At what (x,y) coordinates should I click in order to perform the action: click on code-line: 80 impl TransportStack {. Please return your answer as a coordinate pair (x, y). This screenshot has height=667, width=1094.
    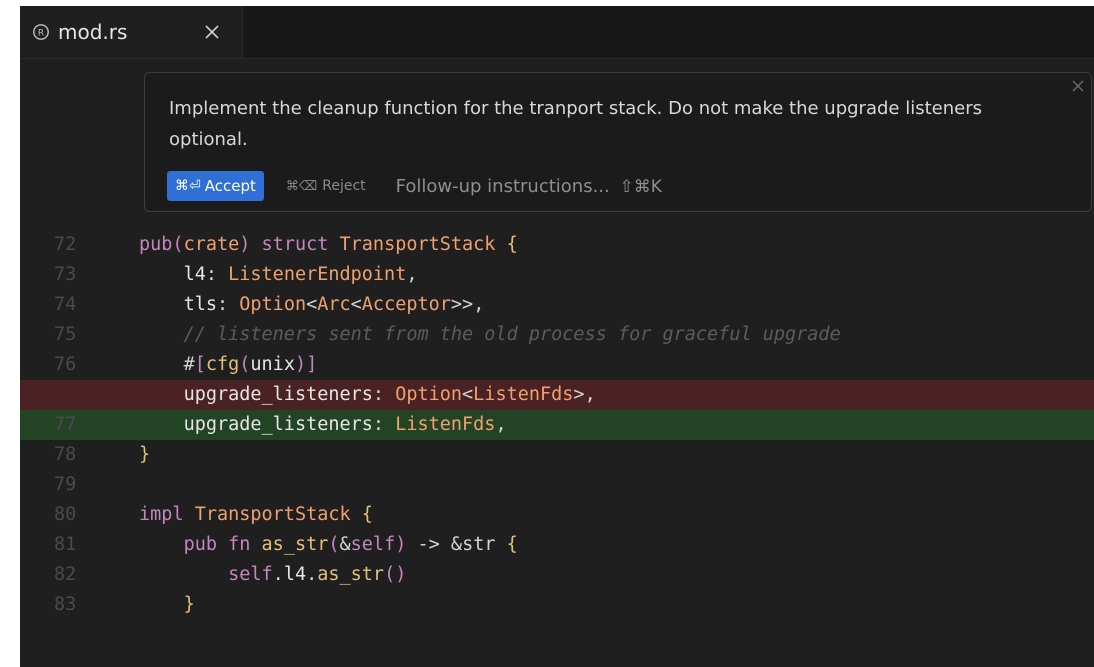
    Looking at the image, I should click on (557, 515).